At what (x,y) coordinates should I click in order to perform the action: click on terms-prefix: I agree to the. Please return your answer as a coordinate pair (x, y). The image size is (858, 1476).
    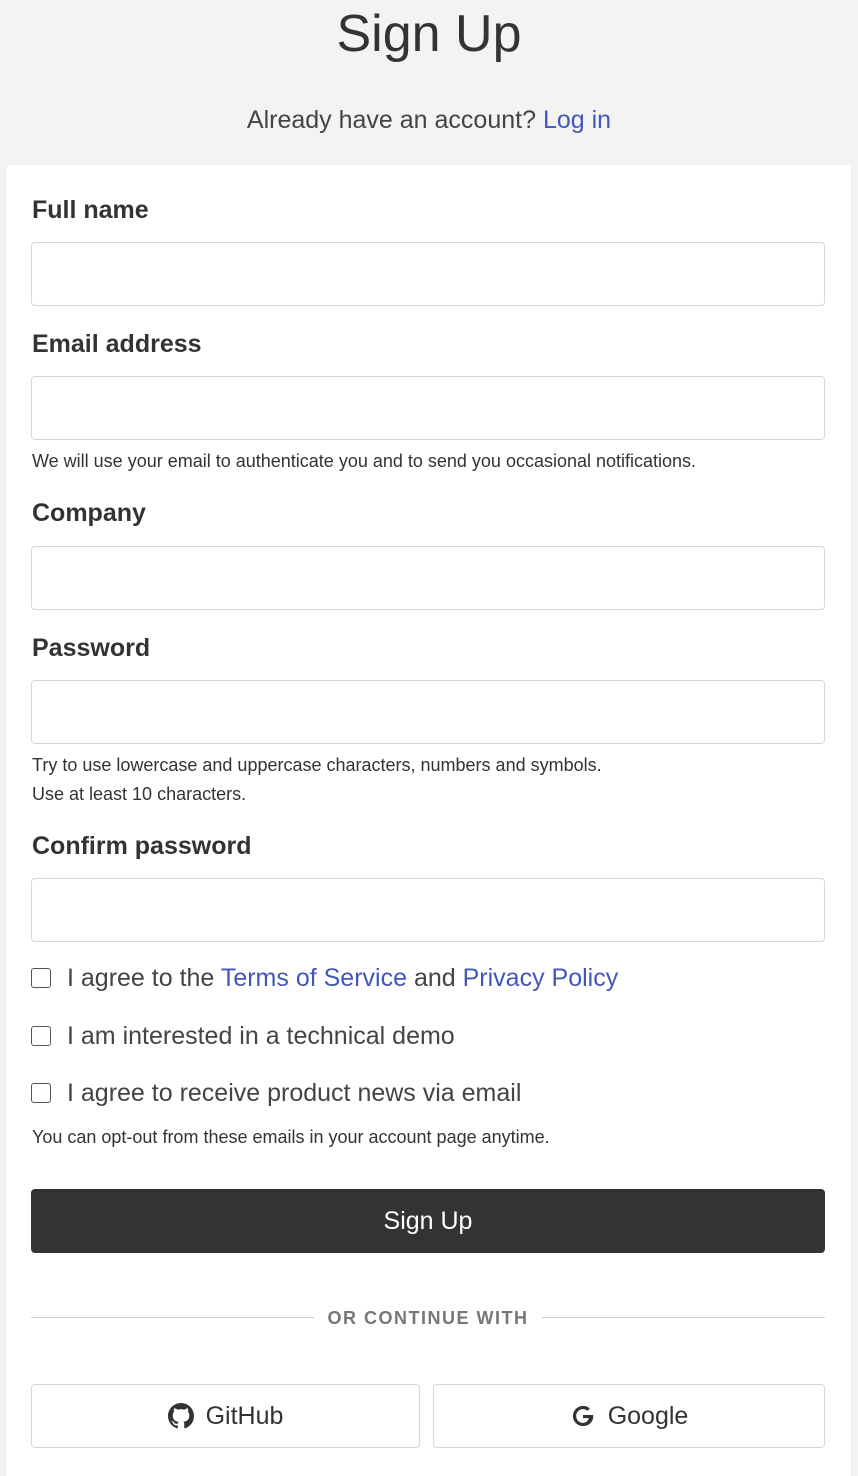
    Looking at the image, I should click on (141, 978).